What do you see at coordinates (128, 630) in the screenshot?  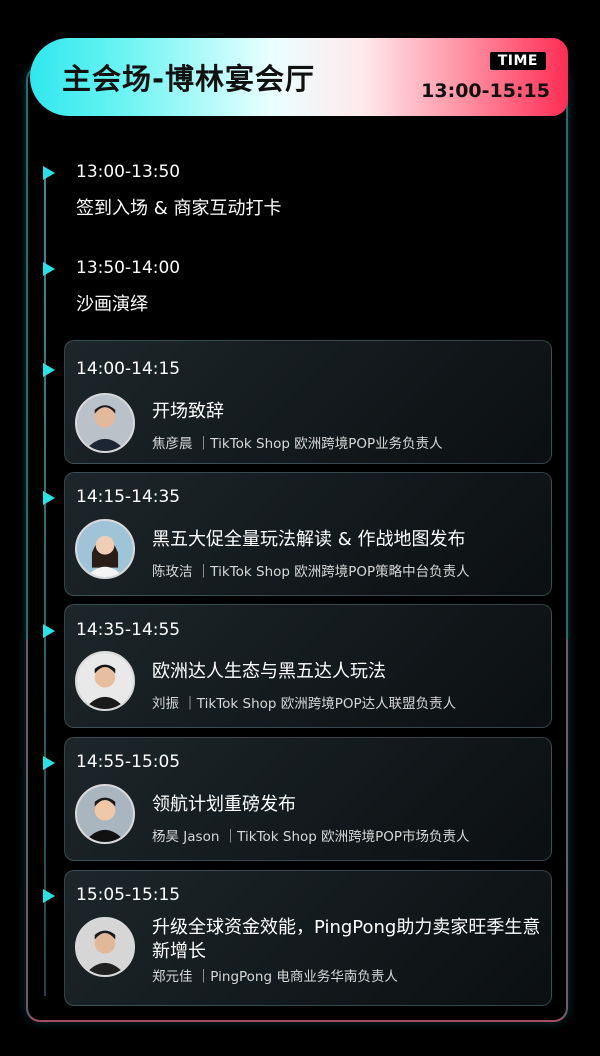 I see `agenda-time: 14:35-14:55` at bounding box center [128, 630].